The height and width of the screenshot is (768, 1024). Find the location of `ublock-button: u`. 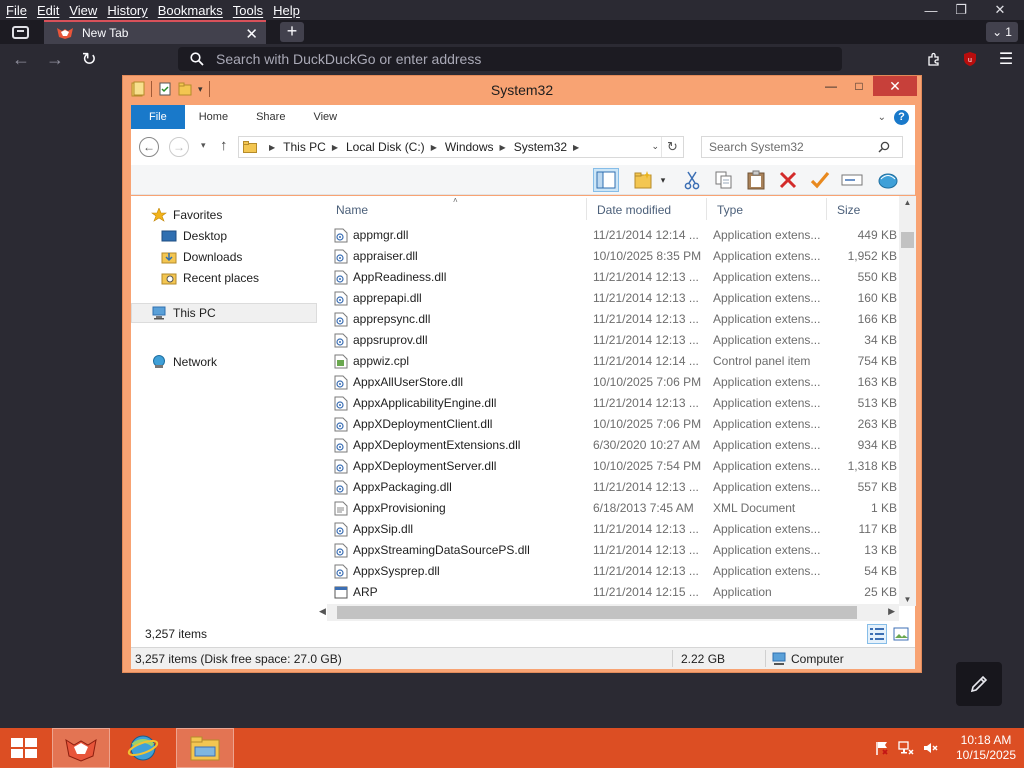

ublock-button: u is located at coordinates (970, 59).